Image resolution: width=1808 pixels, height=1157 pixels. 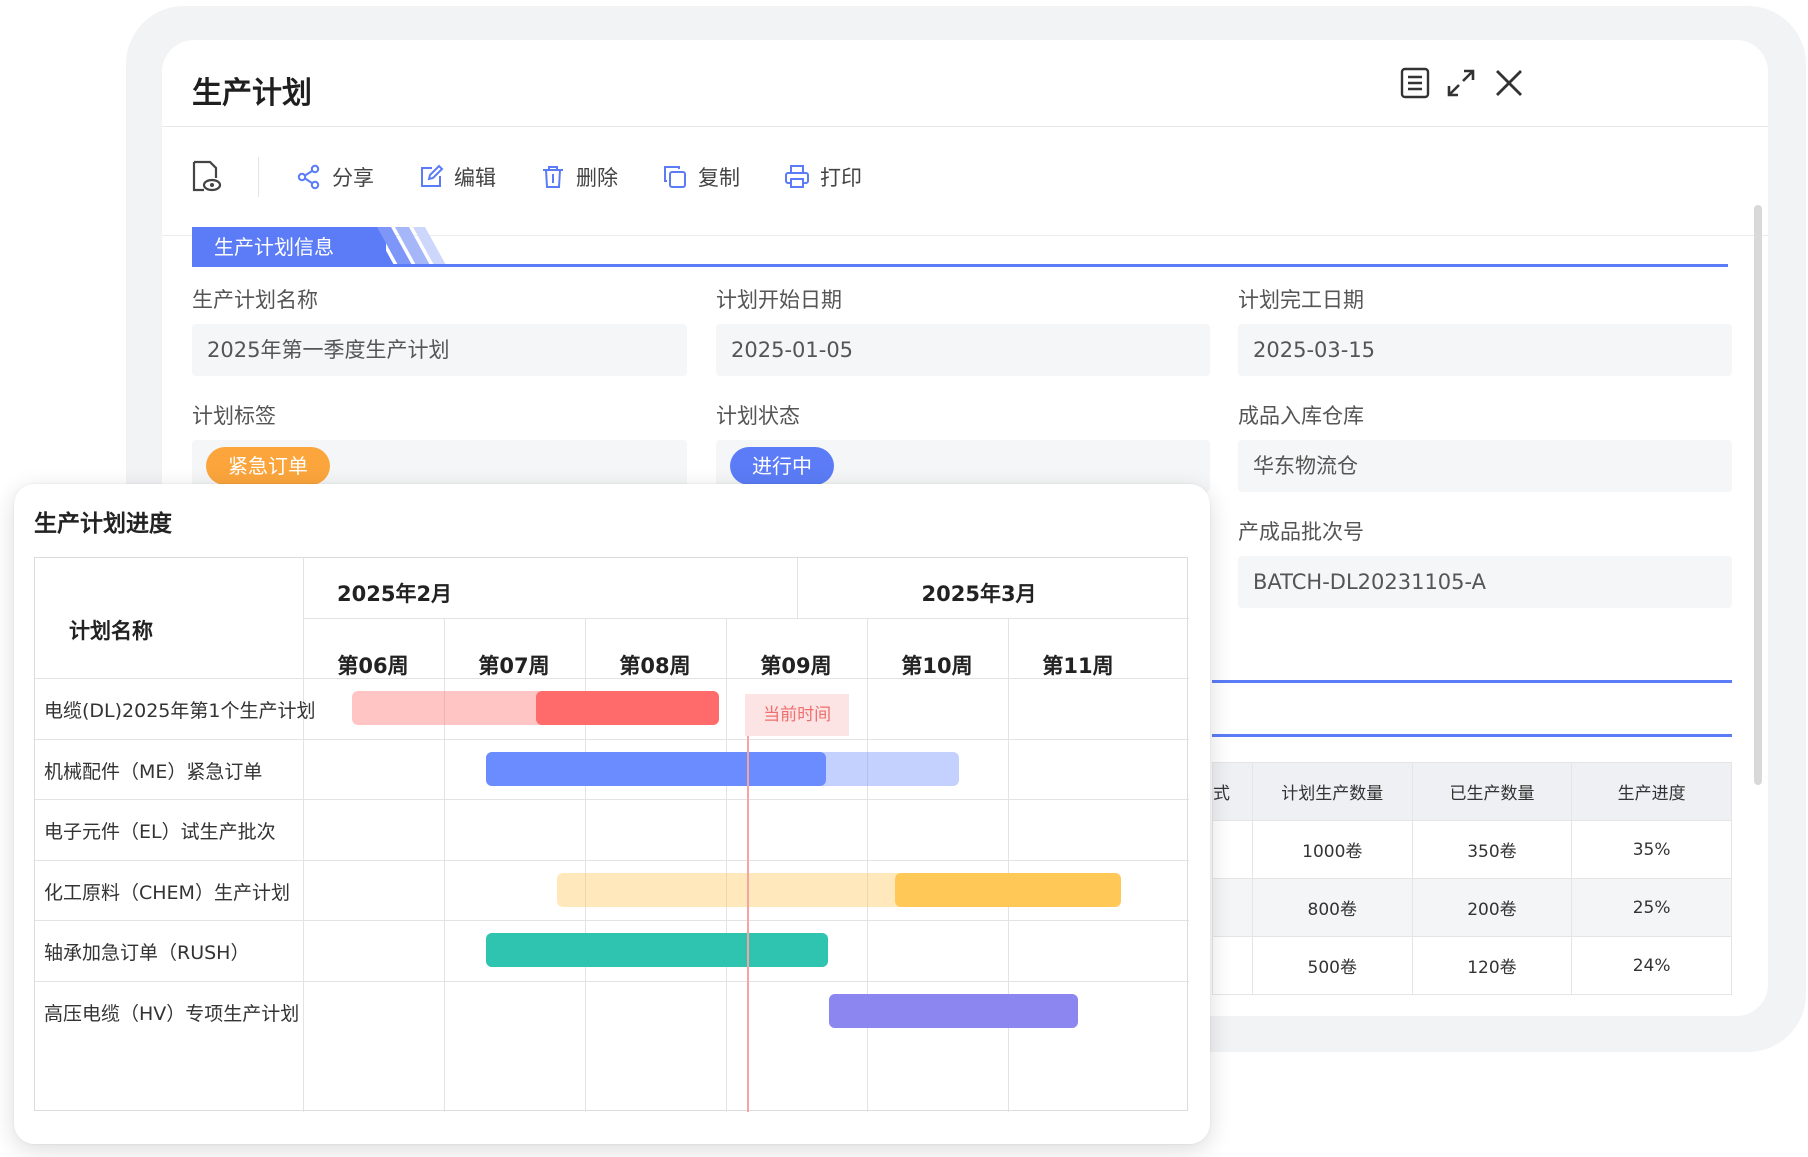 What do you see at coordinates (268, 466) in the screenshot?
I see `urgent-tag: 紧急订单` at bounding box center [268, 466].